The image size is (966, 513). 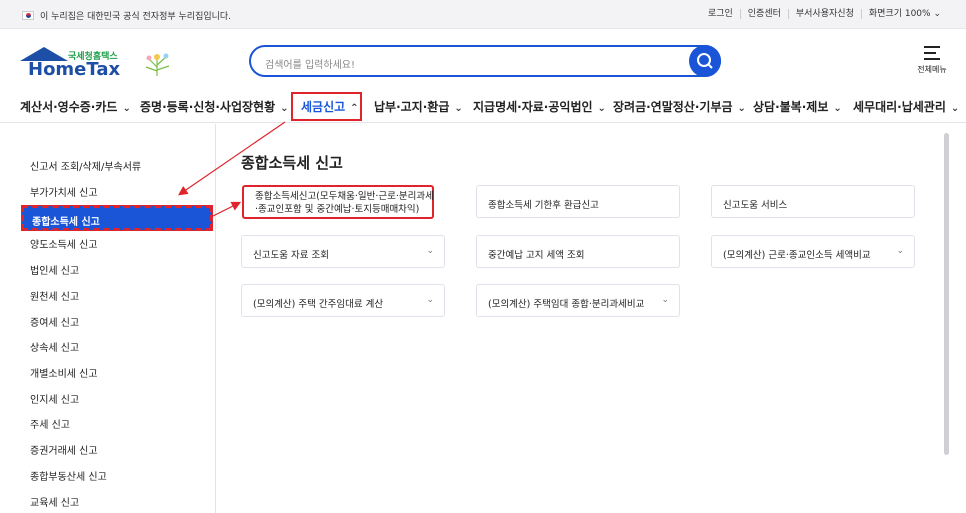 I want to click on arrow-tab-to-sidebar, so click(x=232, y=158).